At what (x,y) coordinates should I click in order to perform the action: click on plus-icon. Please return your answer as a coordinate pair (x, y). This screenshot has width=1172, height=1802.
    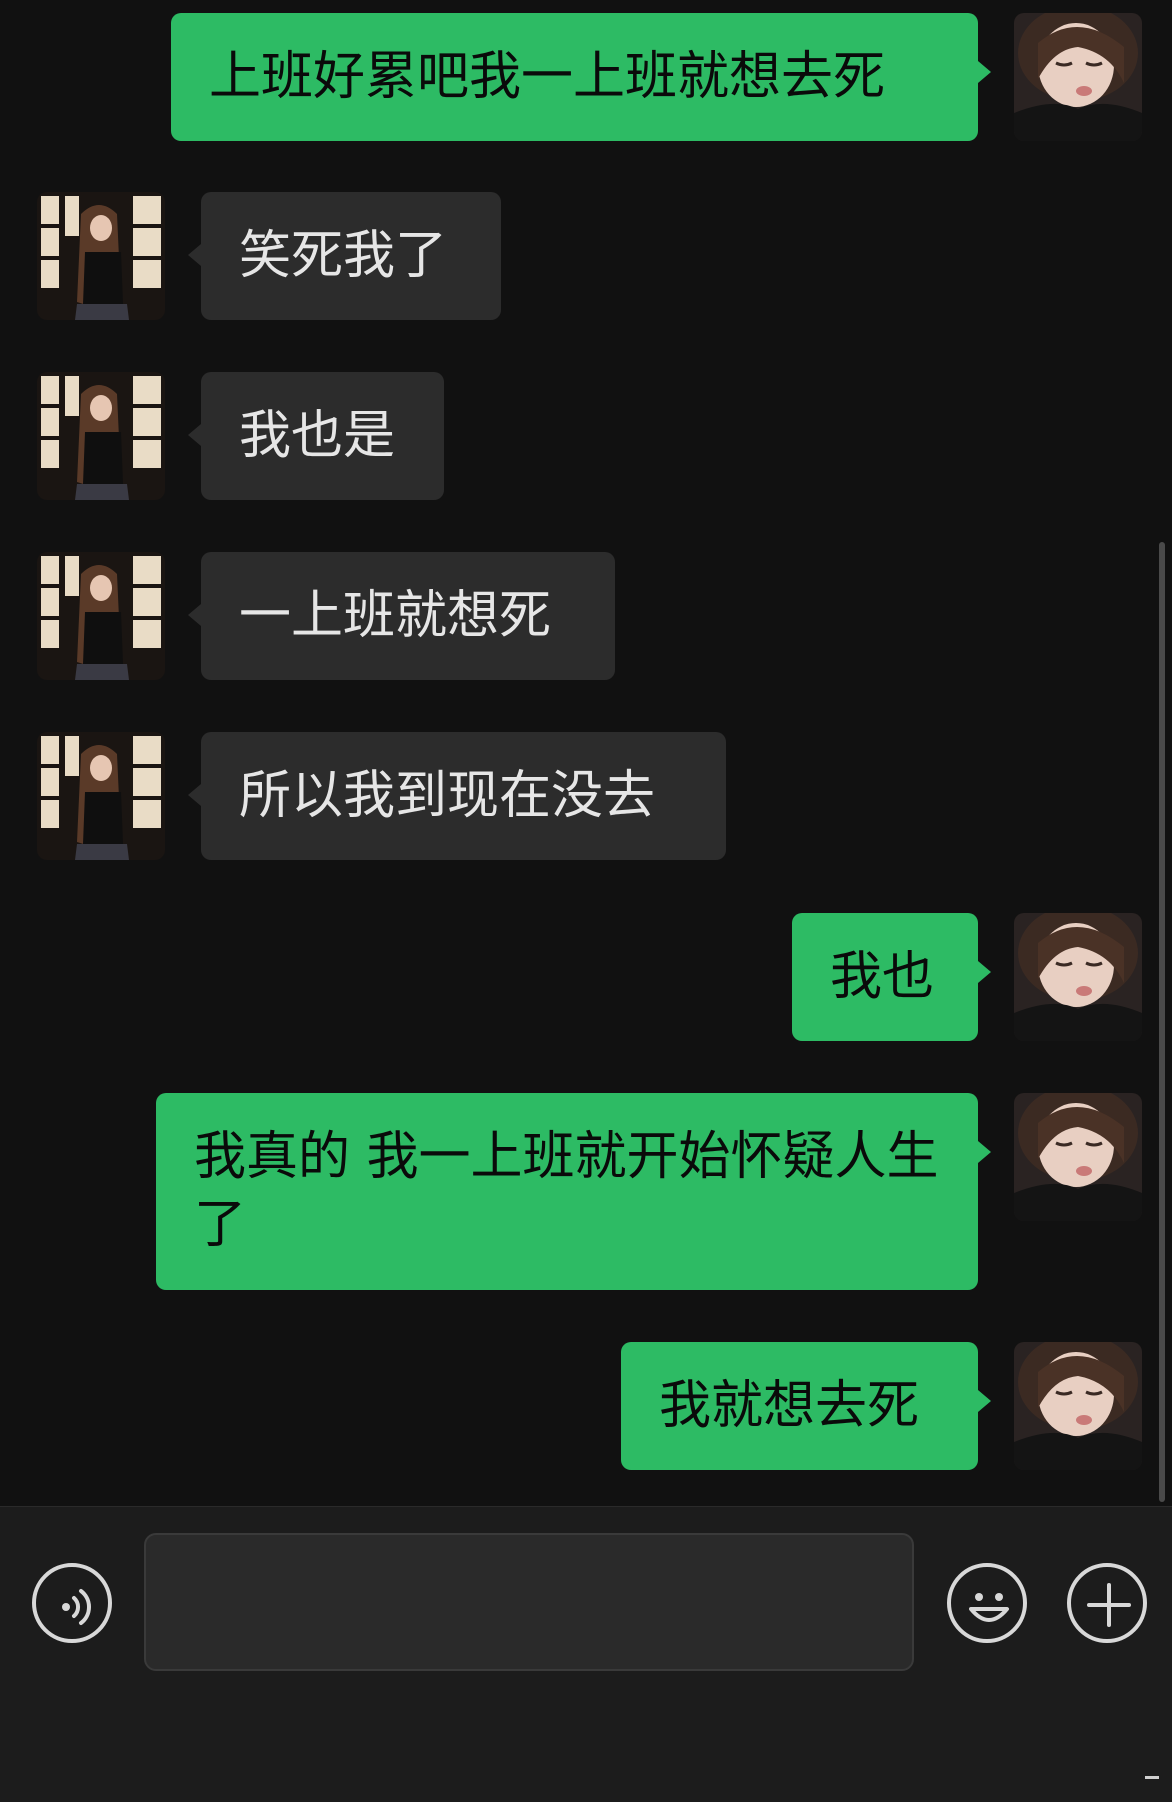
    Looking at the image, I should click on (1109, 1605).